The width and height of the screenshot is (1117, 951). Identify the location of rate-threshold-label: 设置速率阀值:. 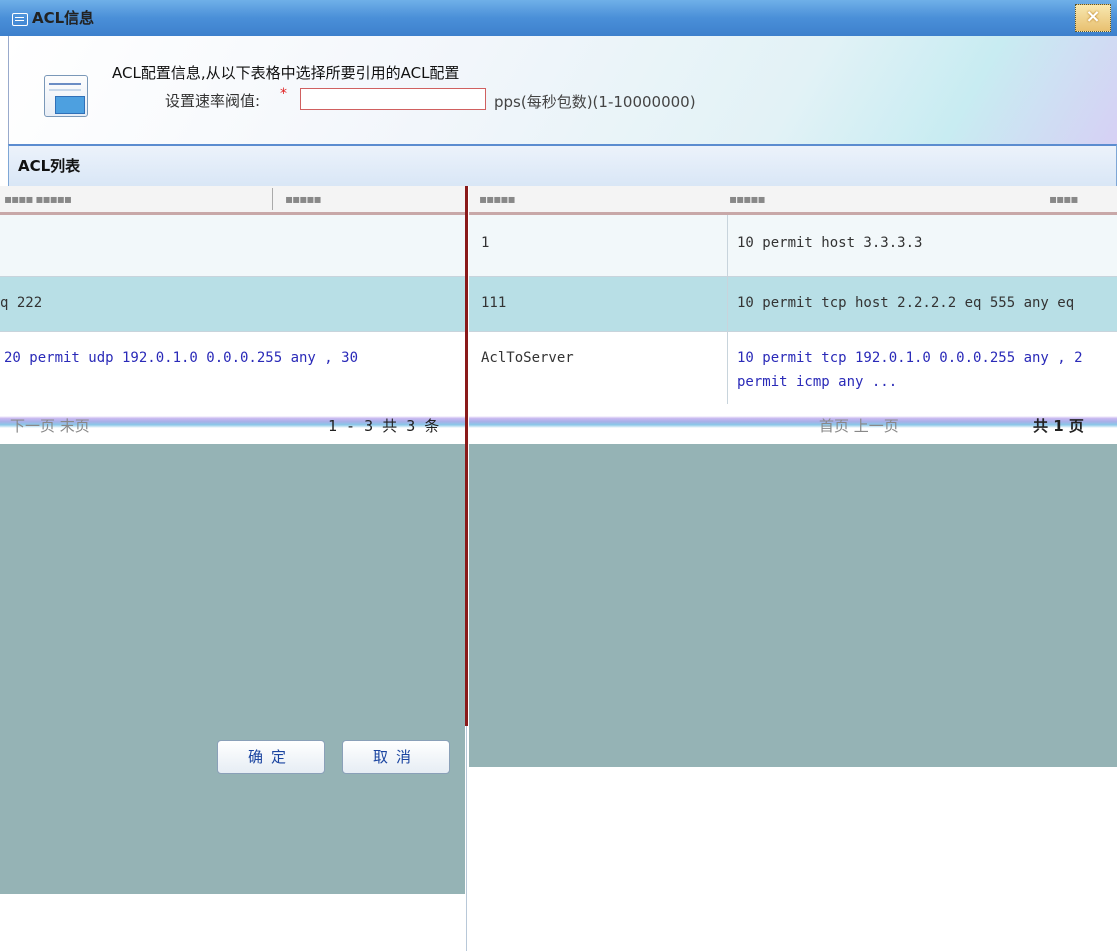
(213, 101).